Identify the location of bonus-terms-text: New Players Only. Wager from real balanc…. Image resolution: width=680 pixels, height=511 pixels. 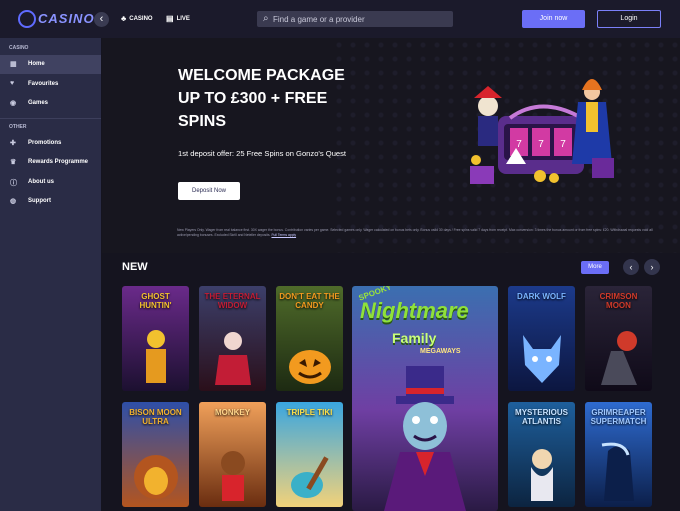
(415, 232).